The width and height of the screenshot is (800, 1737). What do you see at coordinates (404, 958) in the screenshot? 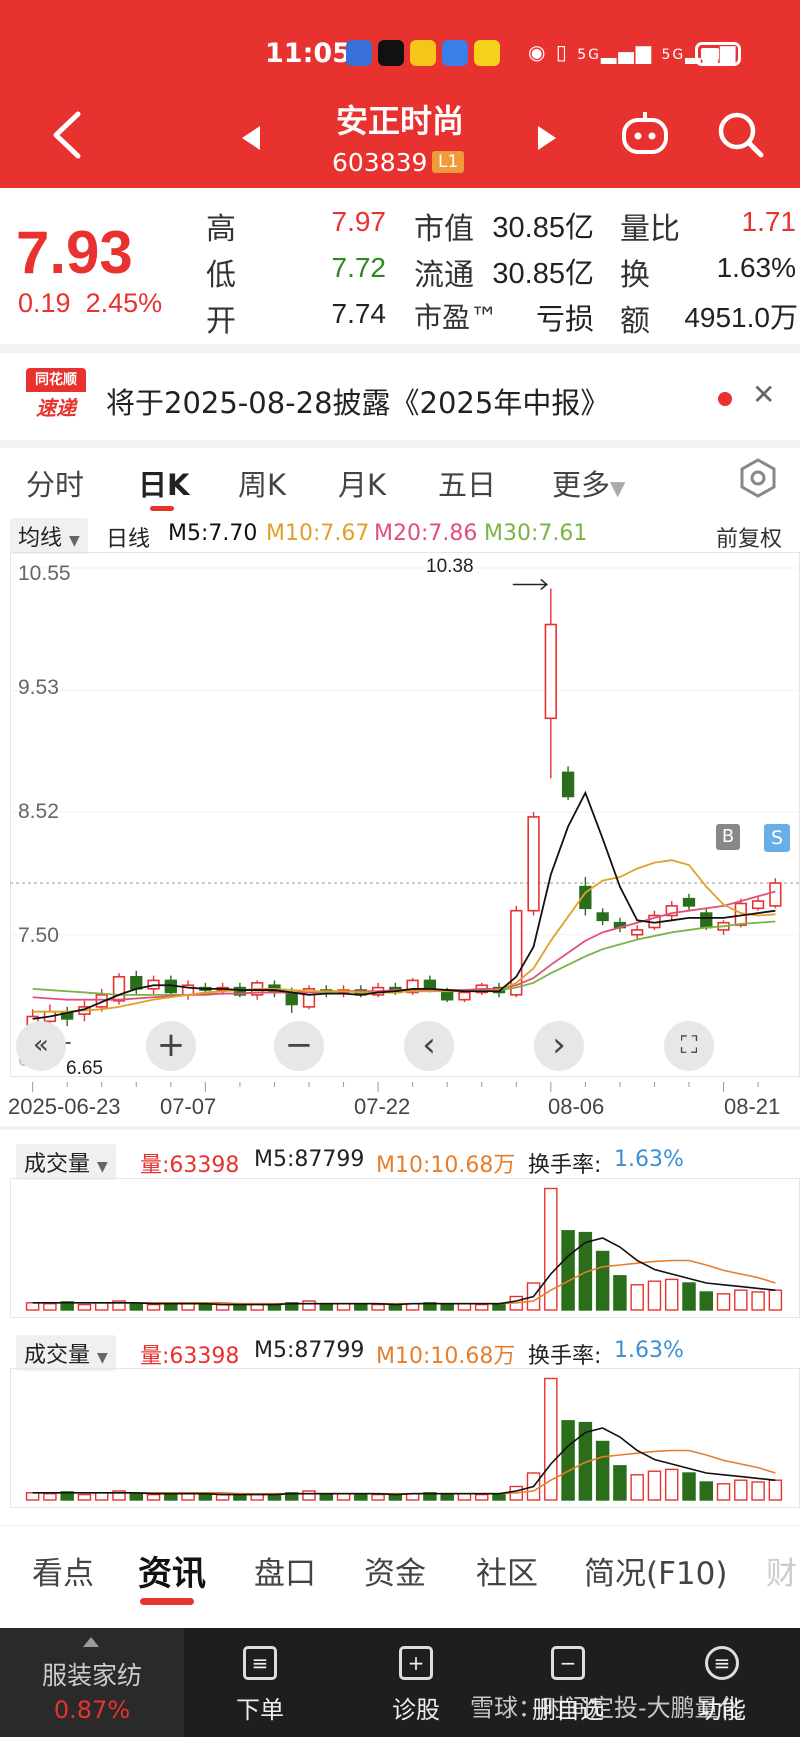
I see `ma30-line` at bounding box center [404, 958].